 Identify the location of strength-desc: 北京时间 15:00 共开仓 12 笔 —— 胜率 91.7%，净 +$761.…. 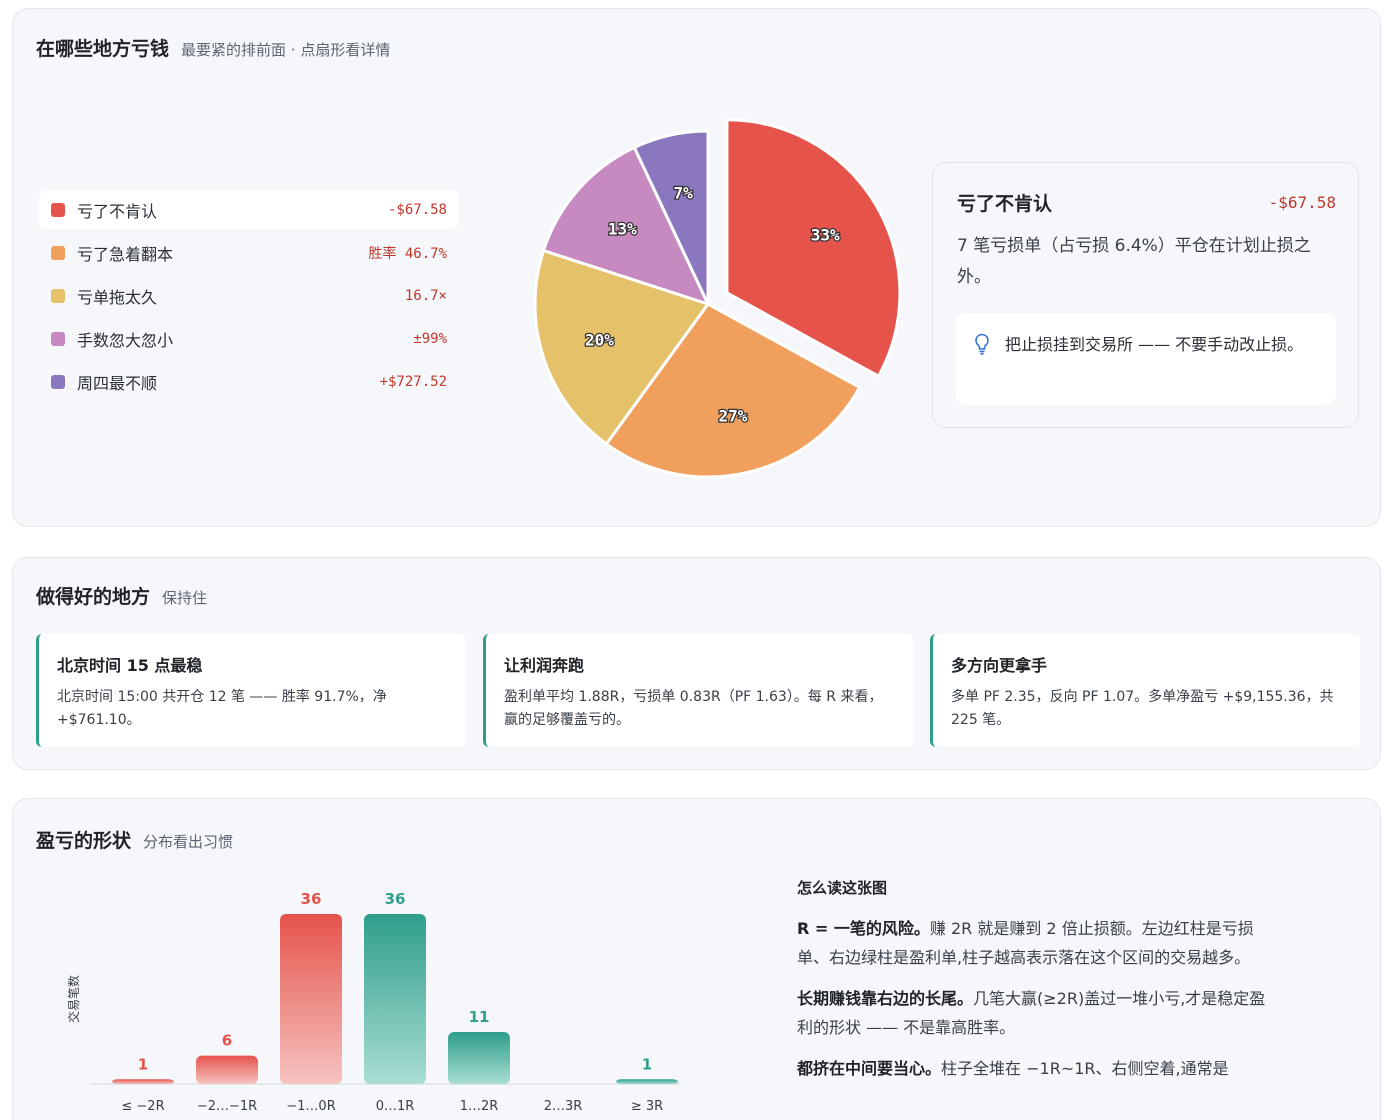
(222, 708).